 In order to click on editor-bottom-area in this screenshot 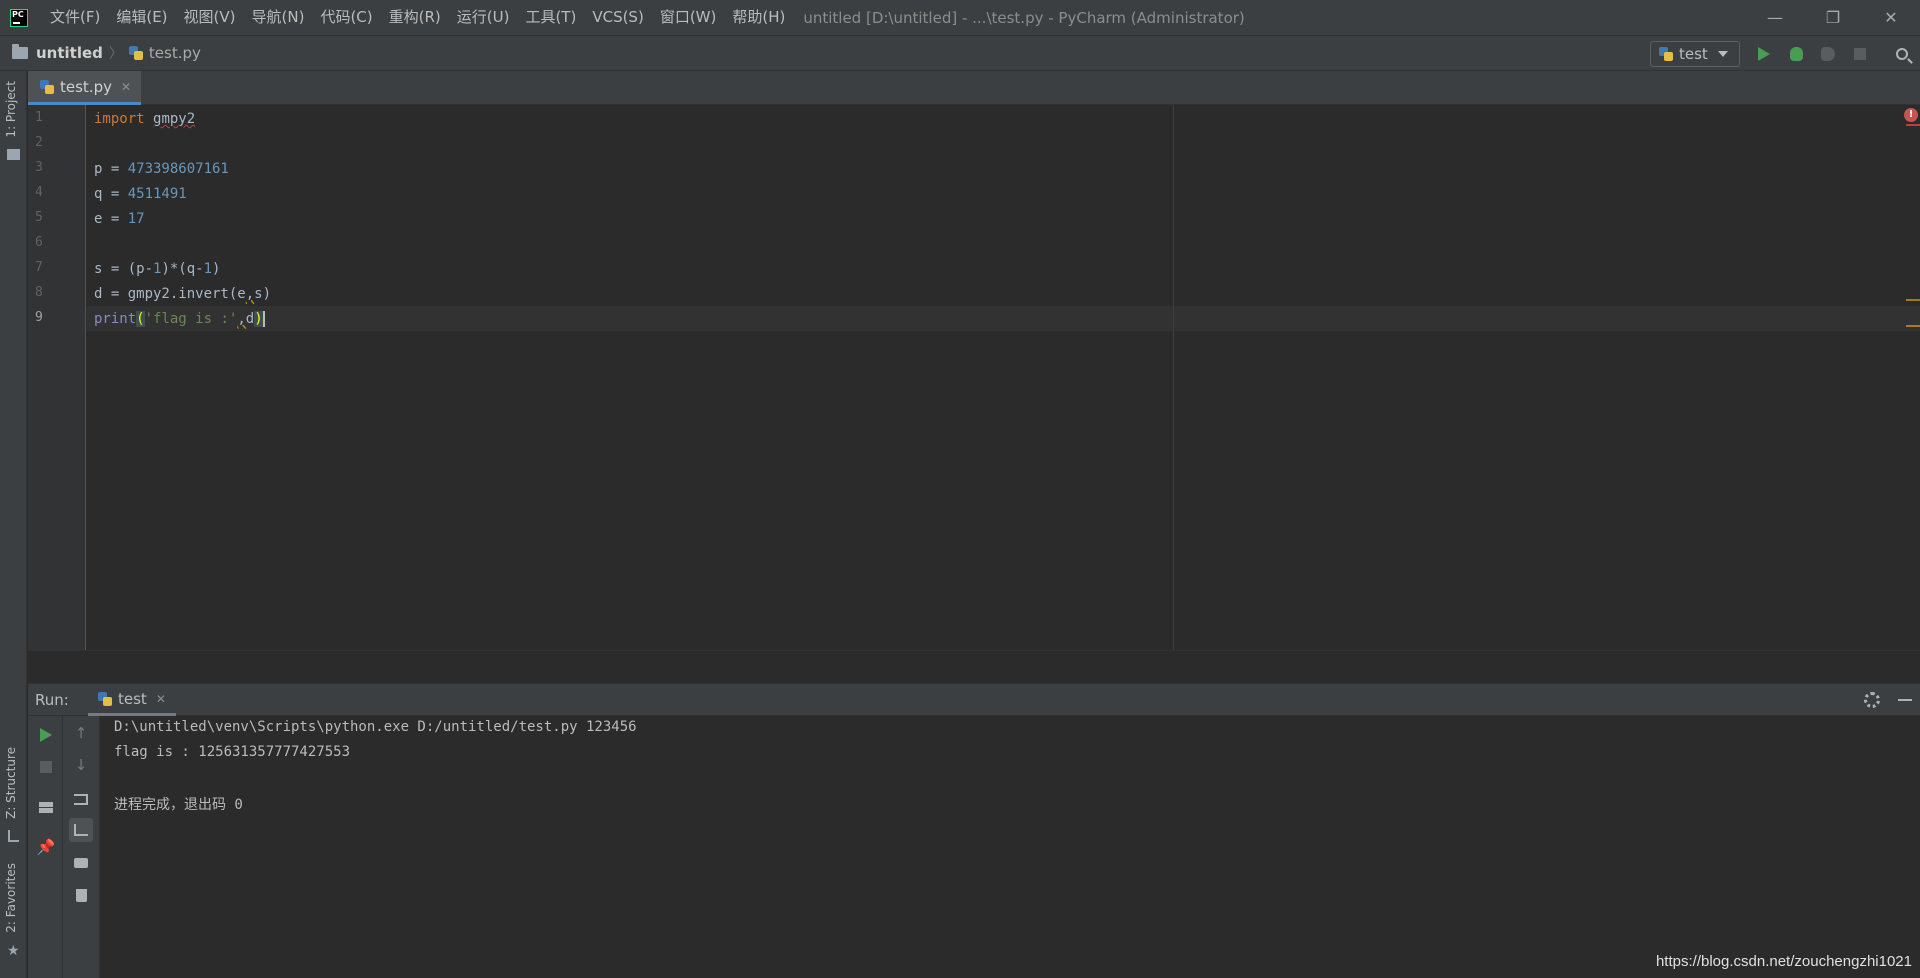, I will do `click(974, 666)`.